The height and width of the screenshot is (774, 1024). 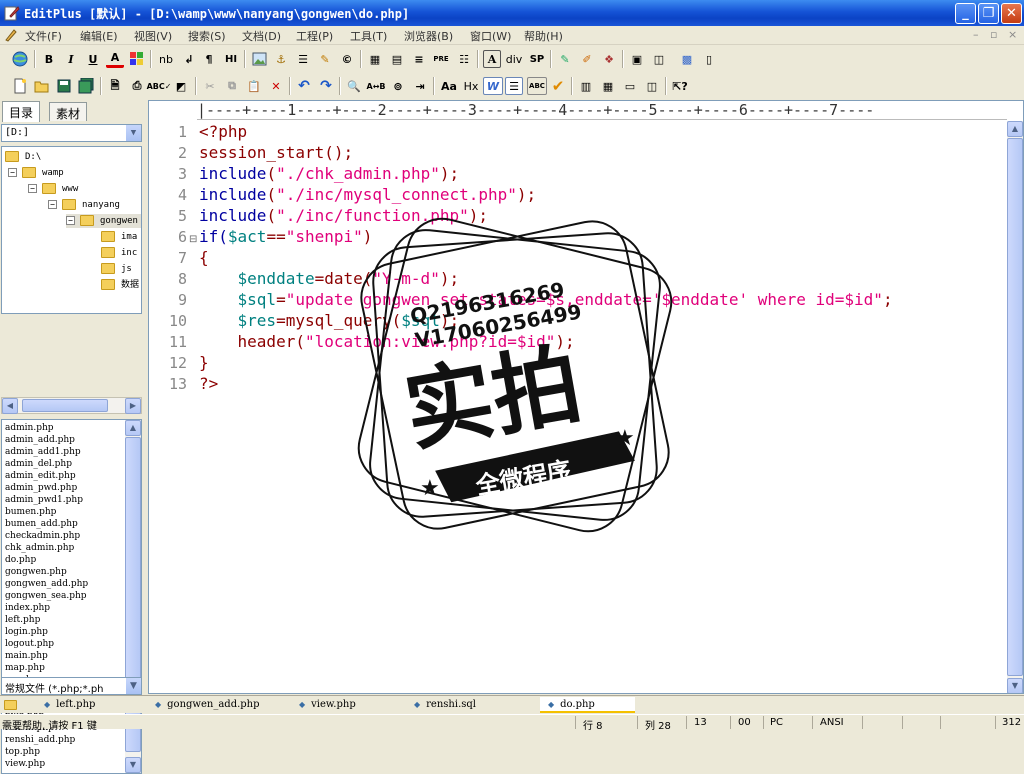 I want to click on globe-icon, so click(x=20, y=59).